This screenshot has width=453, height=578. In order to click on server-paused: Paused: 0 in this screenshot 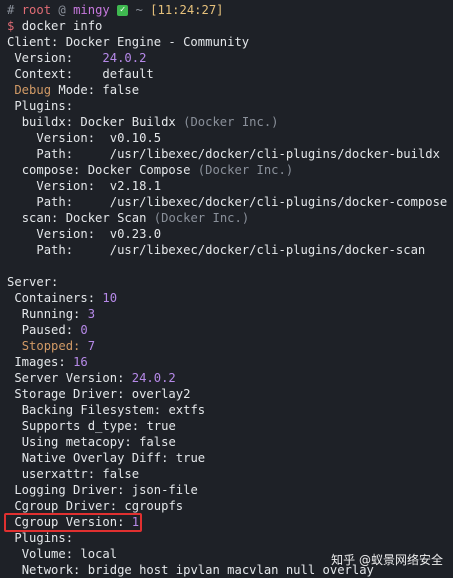, I will do `click(54, 330)`.